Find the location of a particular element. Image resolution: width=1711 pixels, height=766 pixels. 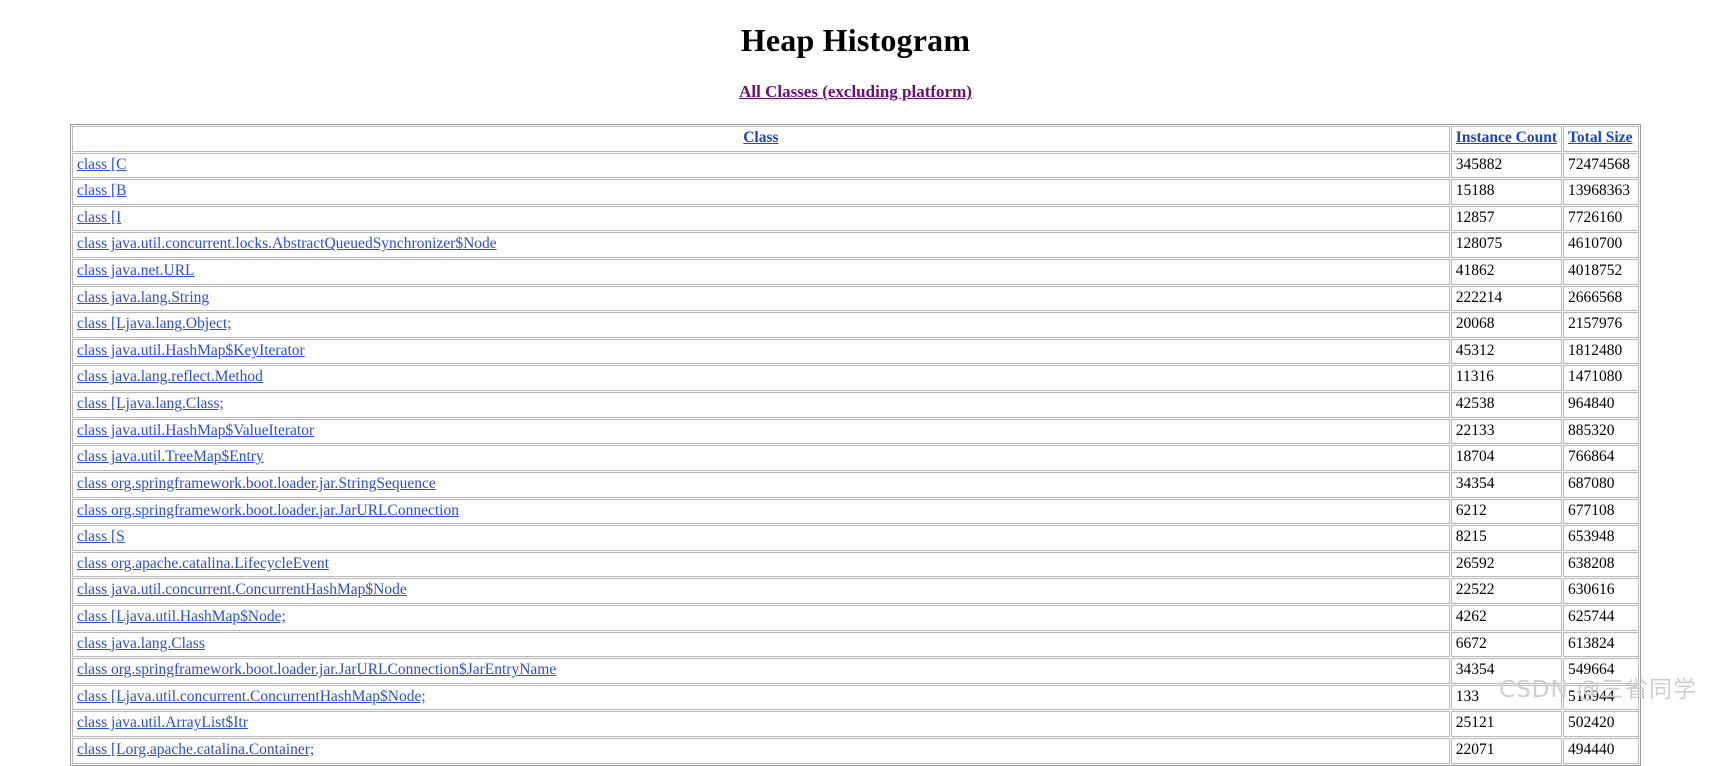

class-detail-link: class java.util.TreeMap$Entry is located at coordinates (170, 456).